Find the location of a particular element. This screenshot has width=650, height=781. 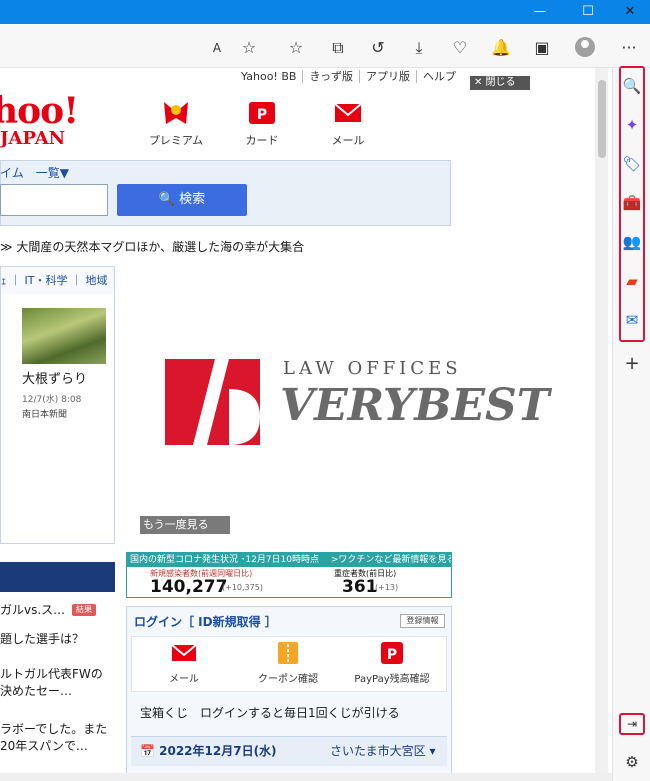

service-card: P カード is located at coordinates (262, 123).